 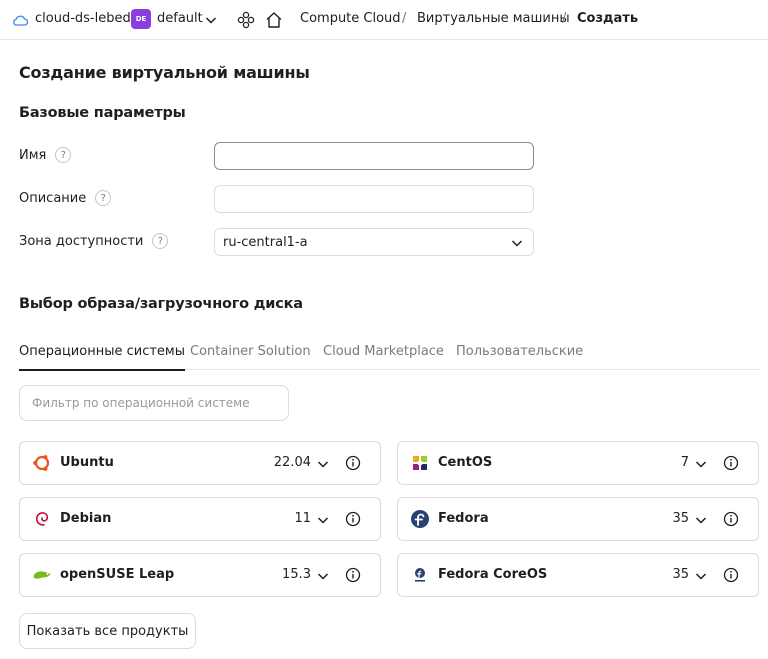 I want to click on breadcrumb-create: Создать, so click(x=608, y=18).